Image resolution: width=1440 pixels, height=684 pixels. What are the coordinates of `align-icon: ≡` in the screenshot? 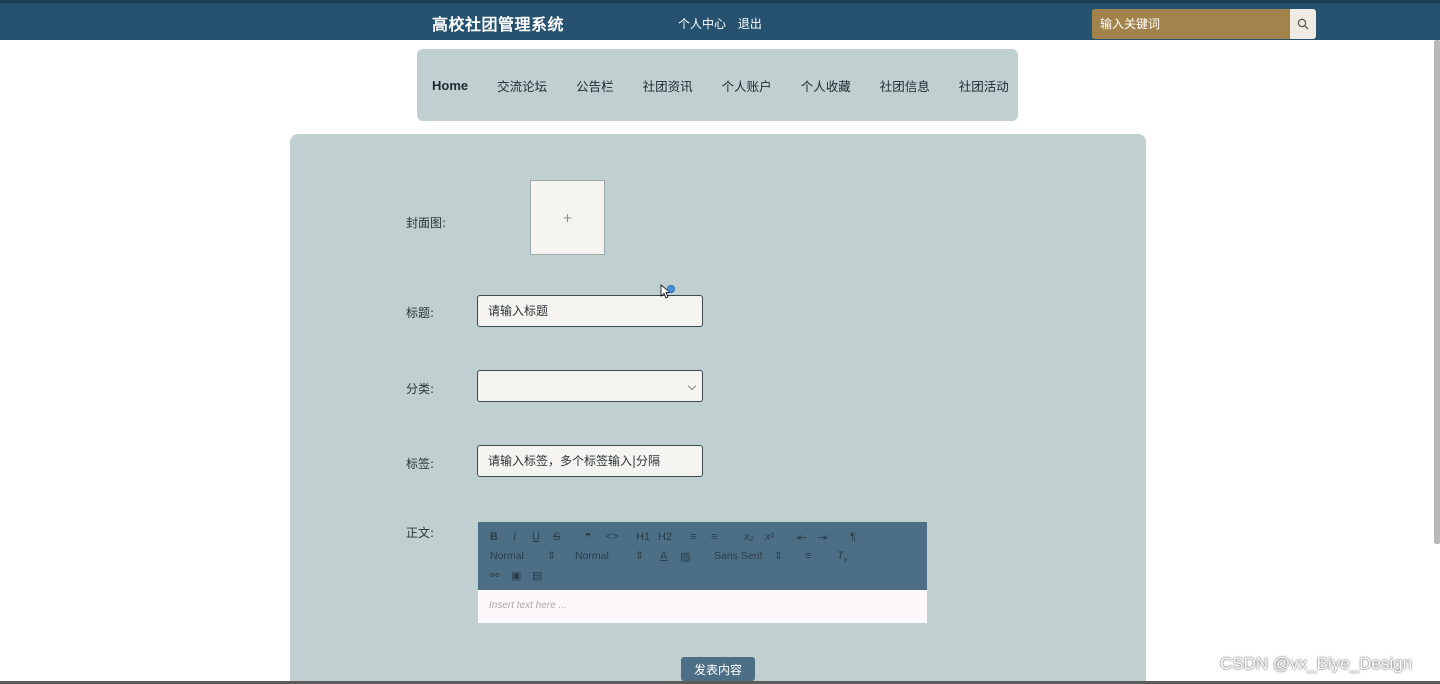 It's located at (808, 556).